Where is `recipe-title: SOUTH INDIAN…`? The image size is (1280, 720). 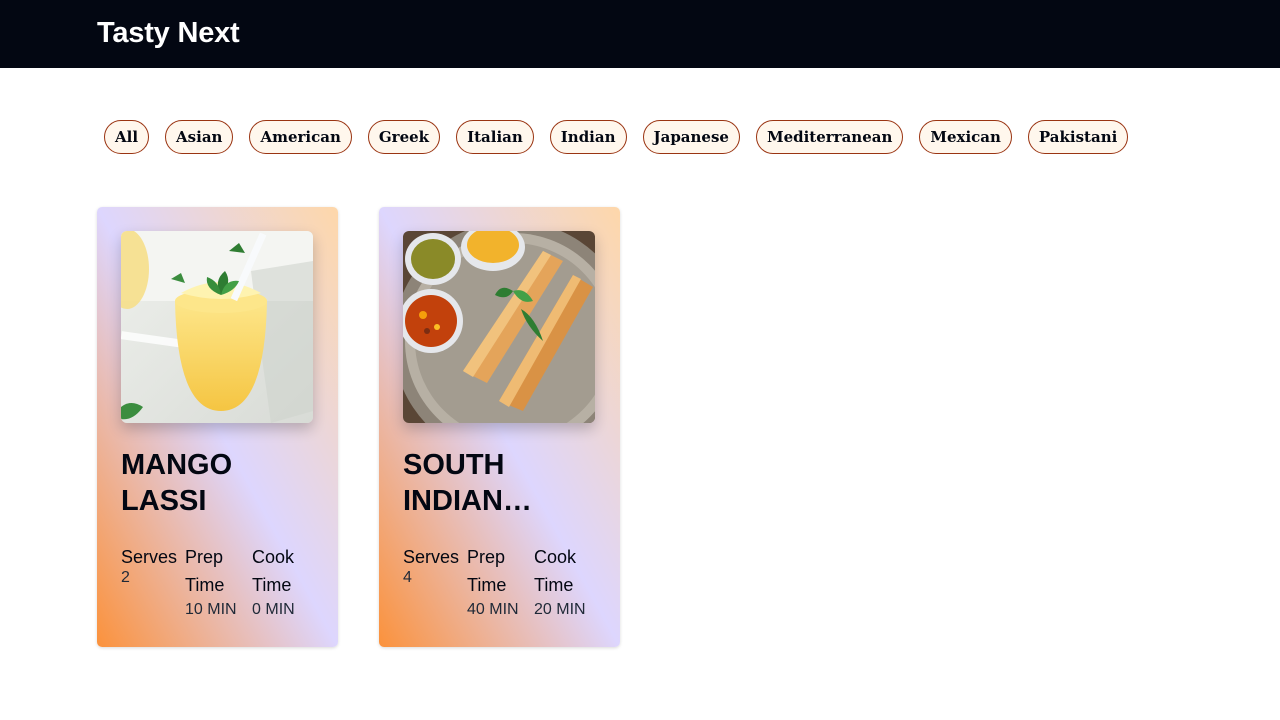
recipe-title: SOUTH INDIAN… is located at coordinates (467, 483).